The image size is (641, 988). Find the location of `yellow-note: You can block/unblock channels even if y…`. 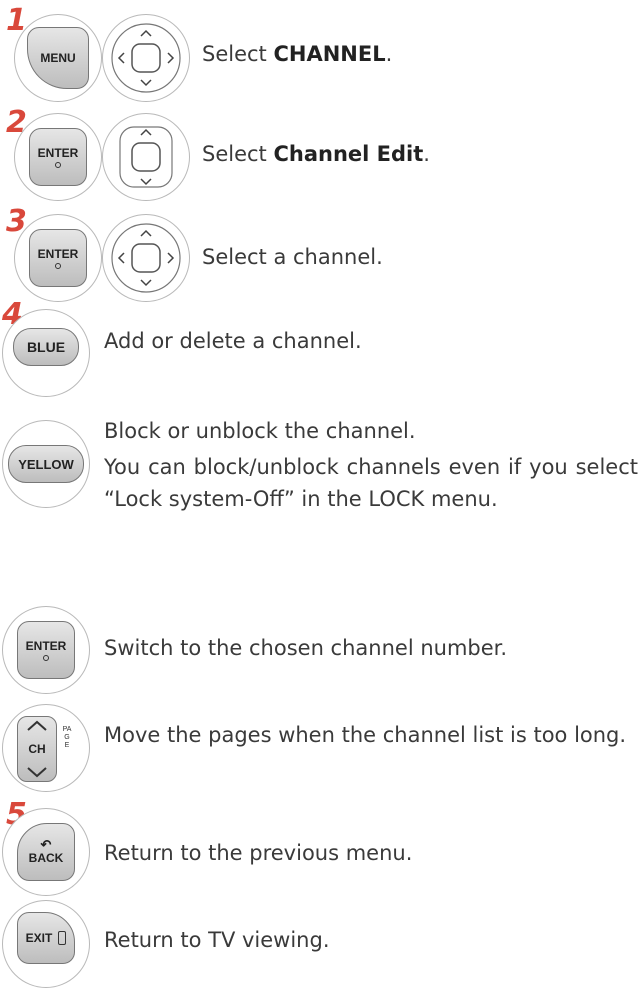

yellow-note: You can block/unblock channels even if y… is located at coordinates (371, 483).